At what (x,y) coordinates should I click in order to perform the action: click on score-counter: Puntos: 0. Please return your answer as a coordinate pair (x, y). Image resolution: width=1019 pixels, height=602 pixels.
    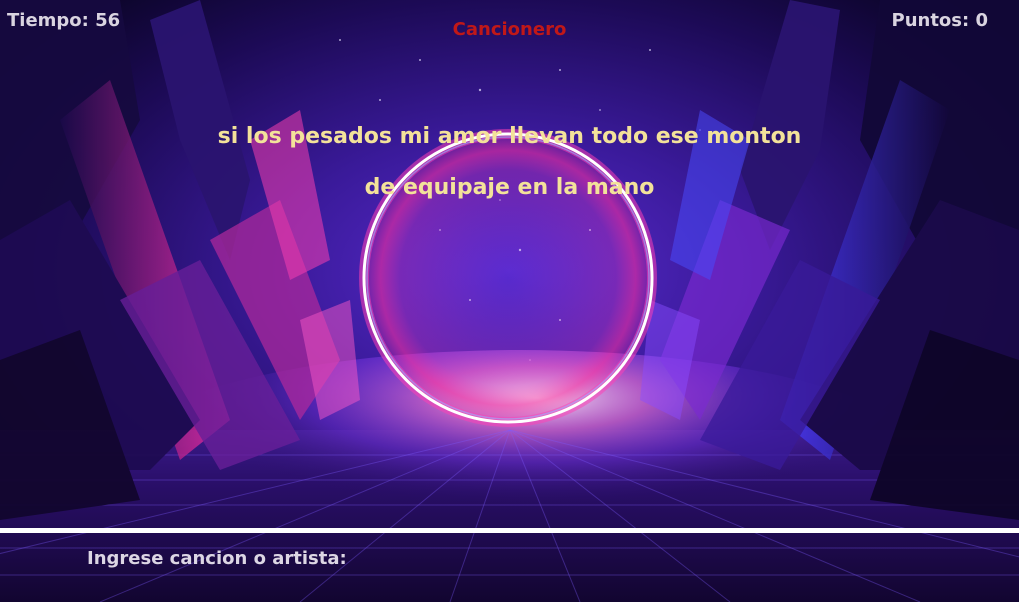
    Looking at the image, I should click on (940, 20).